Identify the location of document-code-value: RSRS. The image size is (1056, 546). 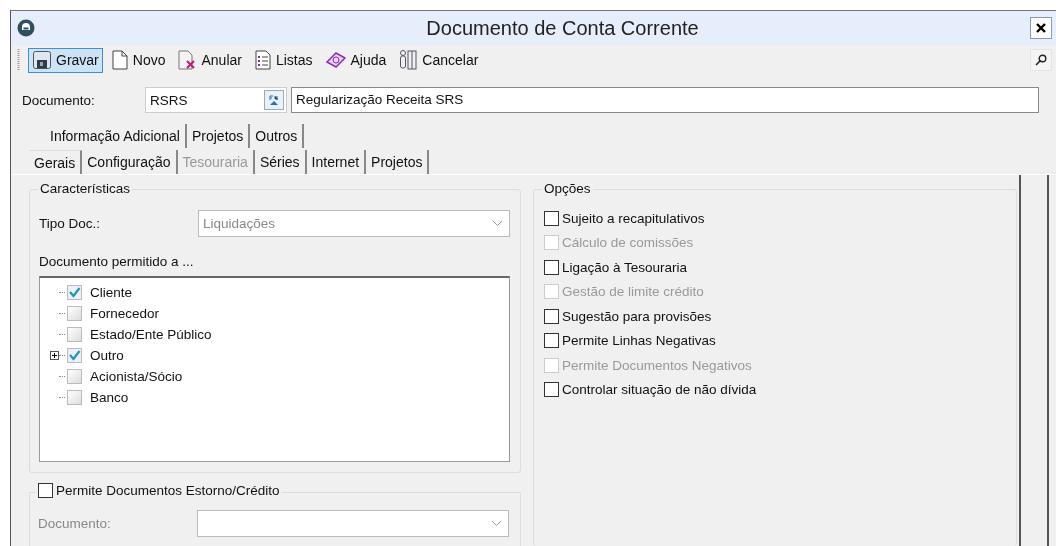
(169, 100).